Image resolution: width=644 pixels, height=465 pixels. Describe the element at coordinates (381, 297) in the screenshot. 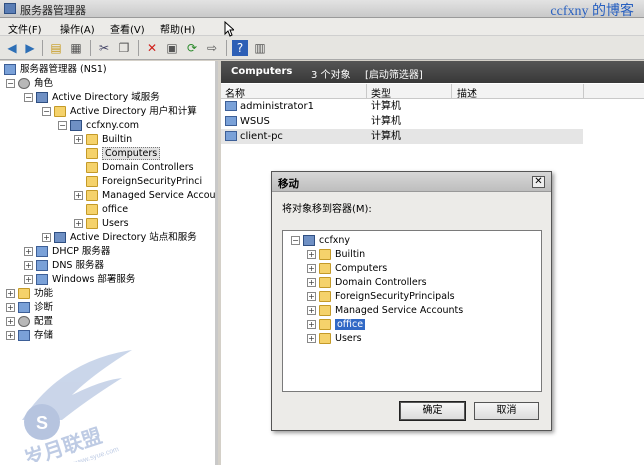

I see `container-item: + ForeignSecurityPrincipals` at that location.